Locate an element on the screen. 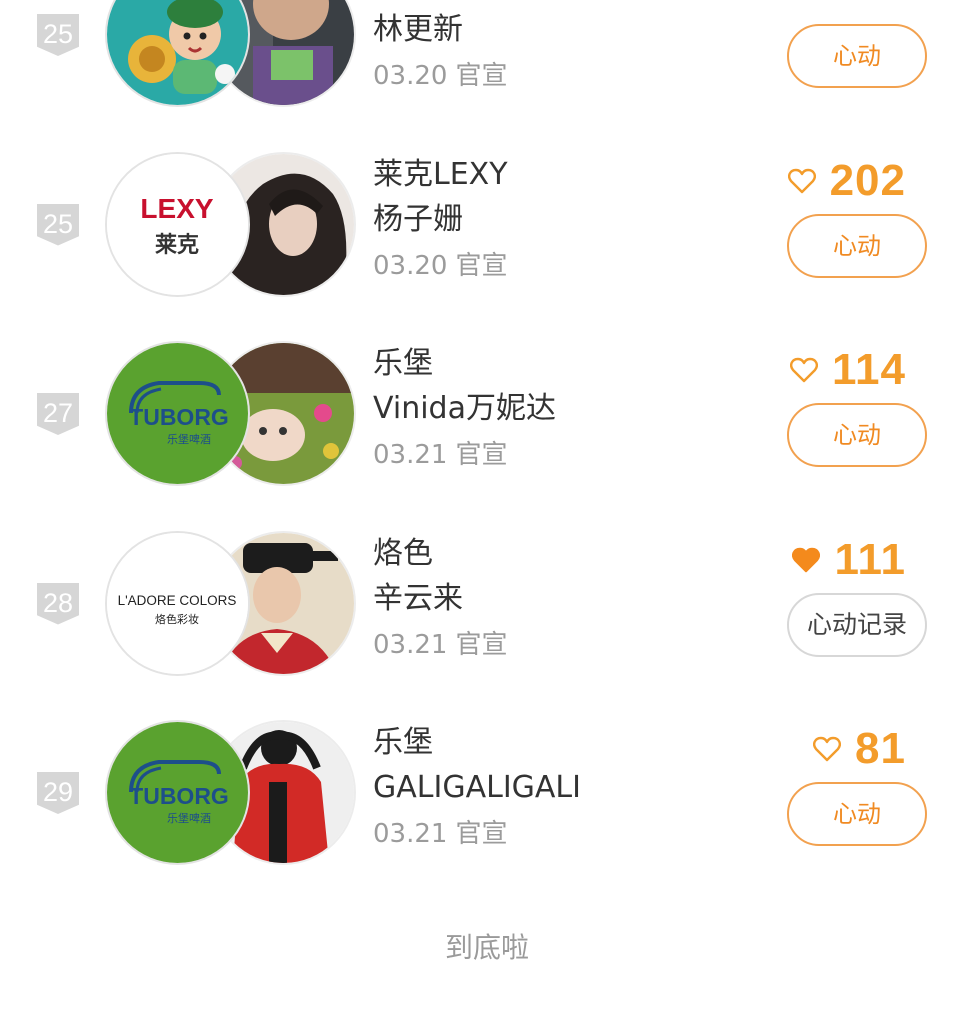  item-info: 烙色 辛云来 03.21 官宣 is located at coordinates (553, 598).